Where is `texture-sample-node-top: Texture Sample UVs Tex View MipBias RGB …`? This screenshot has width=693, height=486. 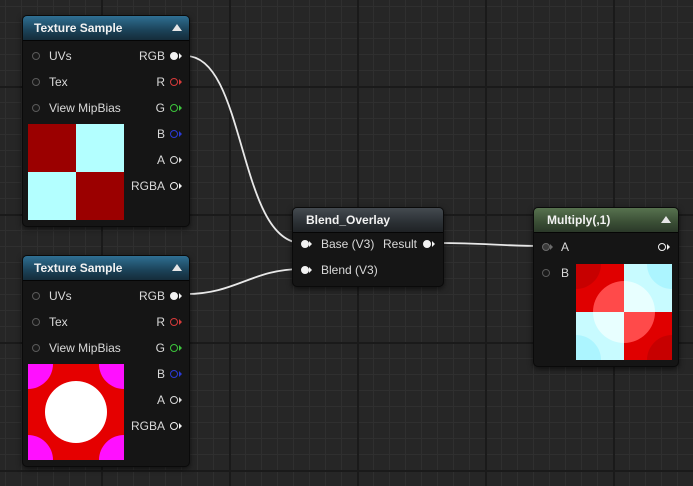
texture-sample-node-top: Texture Sample UVs Tex View MipBias RGB … is located at coordinates (106, 121).